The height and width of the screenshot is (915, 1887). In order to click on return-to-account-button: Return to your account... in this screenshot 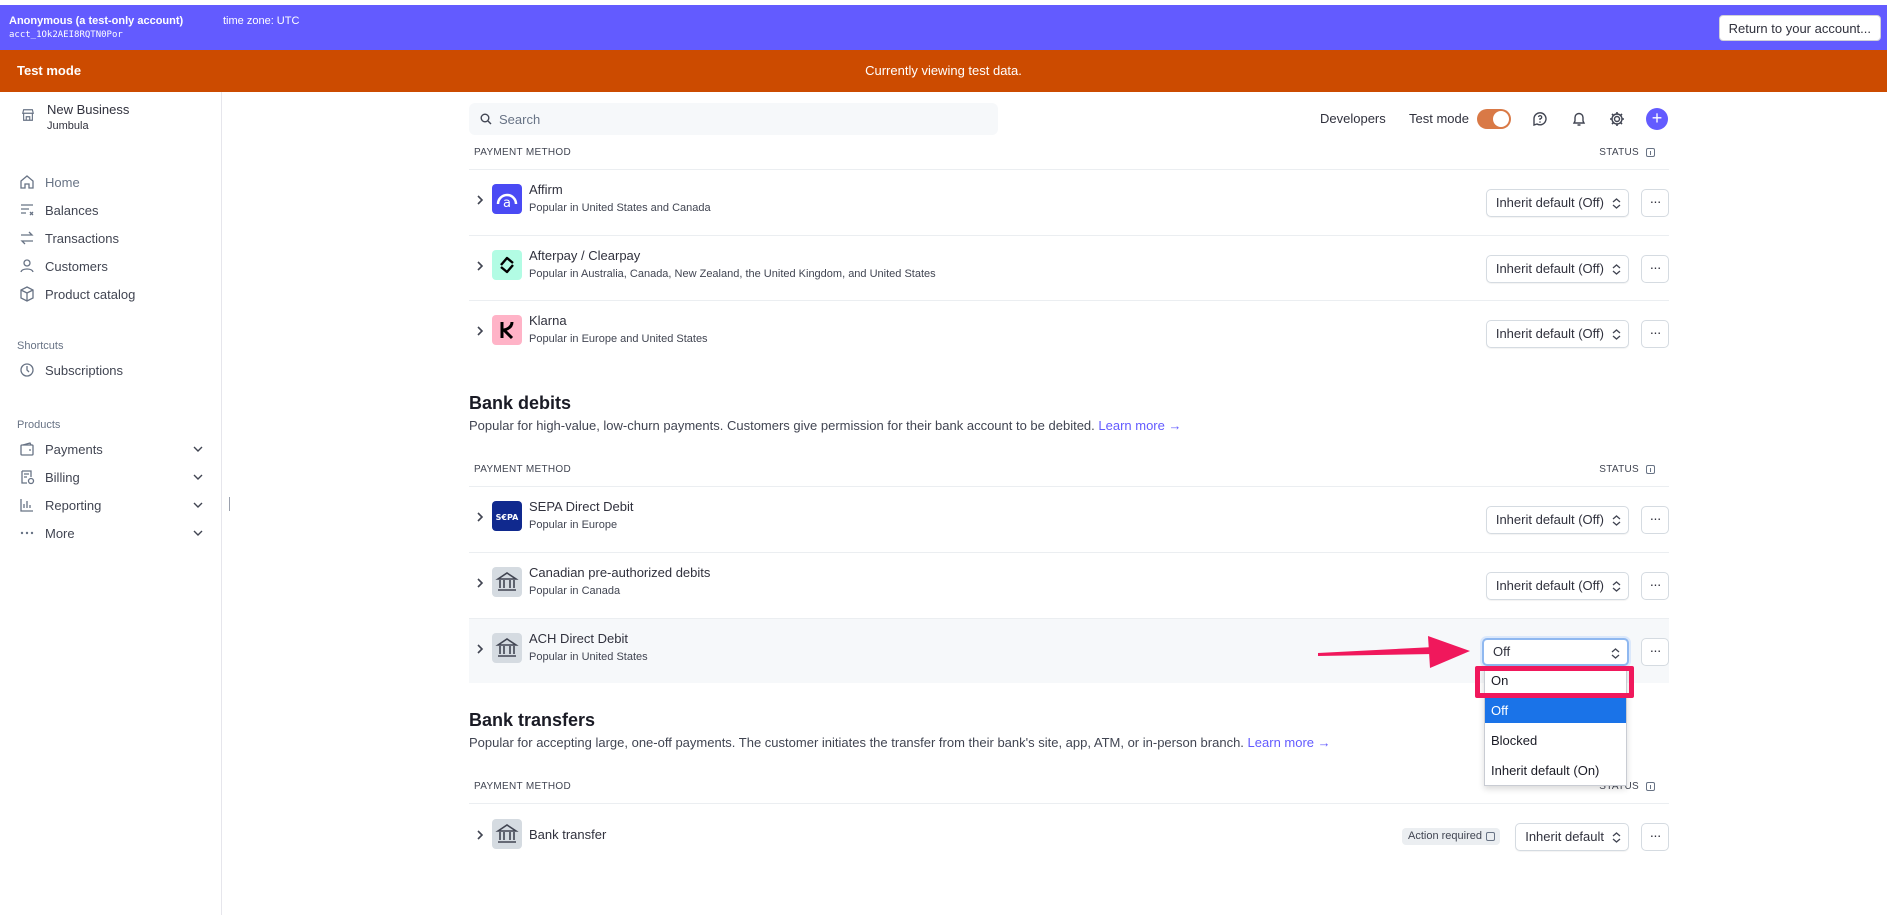, I will do `click(1799, 28)`.